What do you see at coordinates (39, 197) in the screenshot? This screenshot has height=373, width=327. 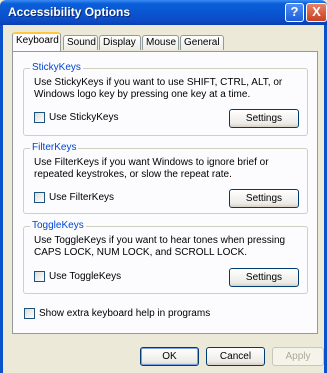 I see `use-filterkeys-checkbox` at bounding box center [39, 197].